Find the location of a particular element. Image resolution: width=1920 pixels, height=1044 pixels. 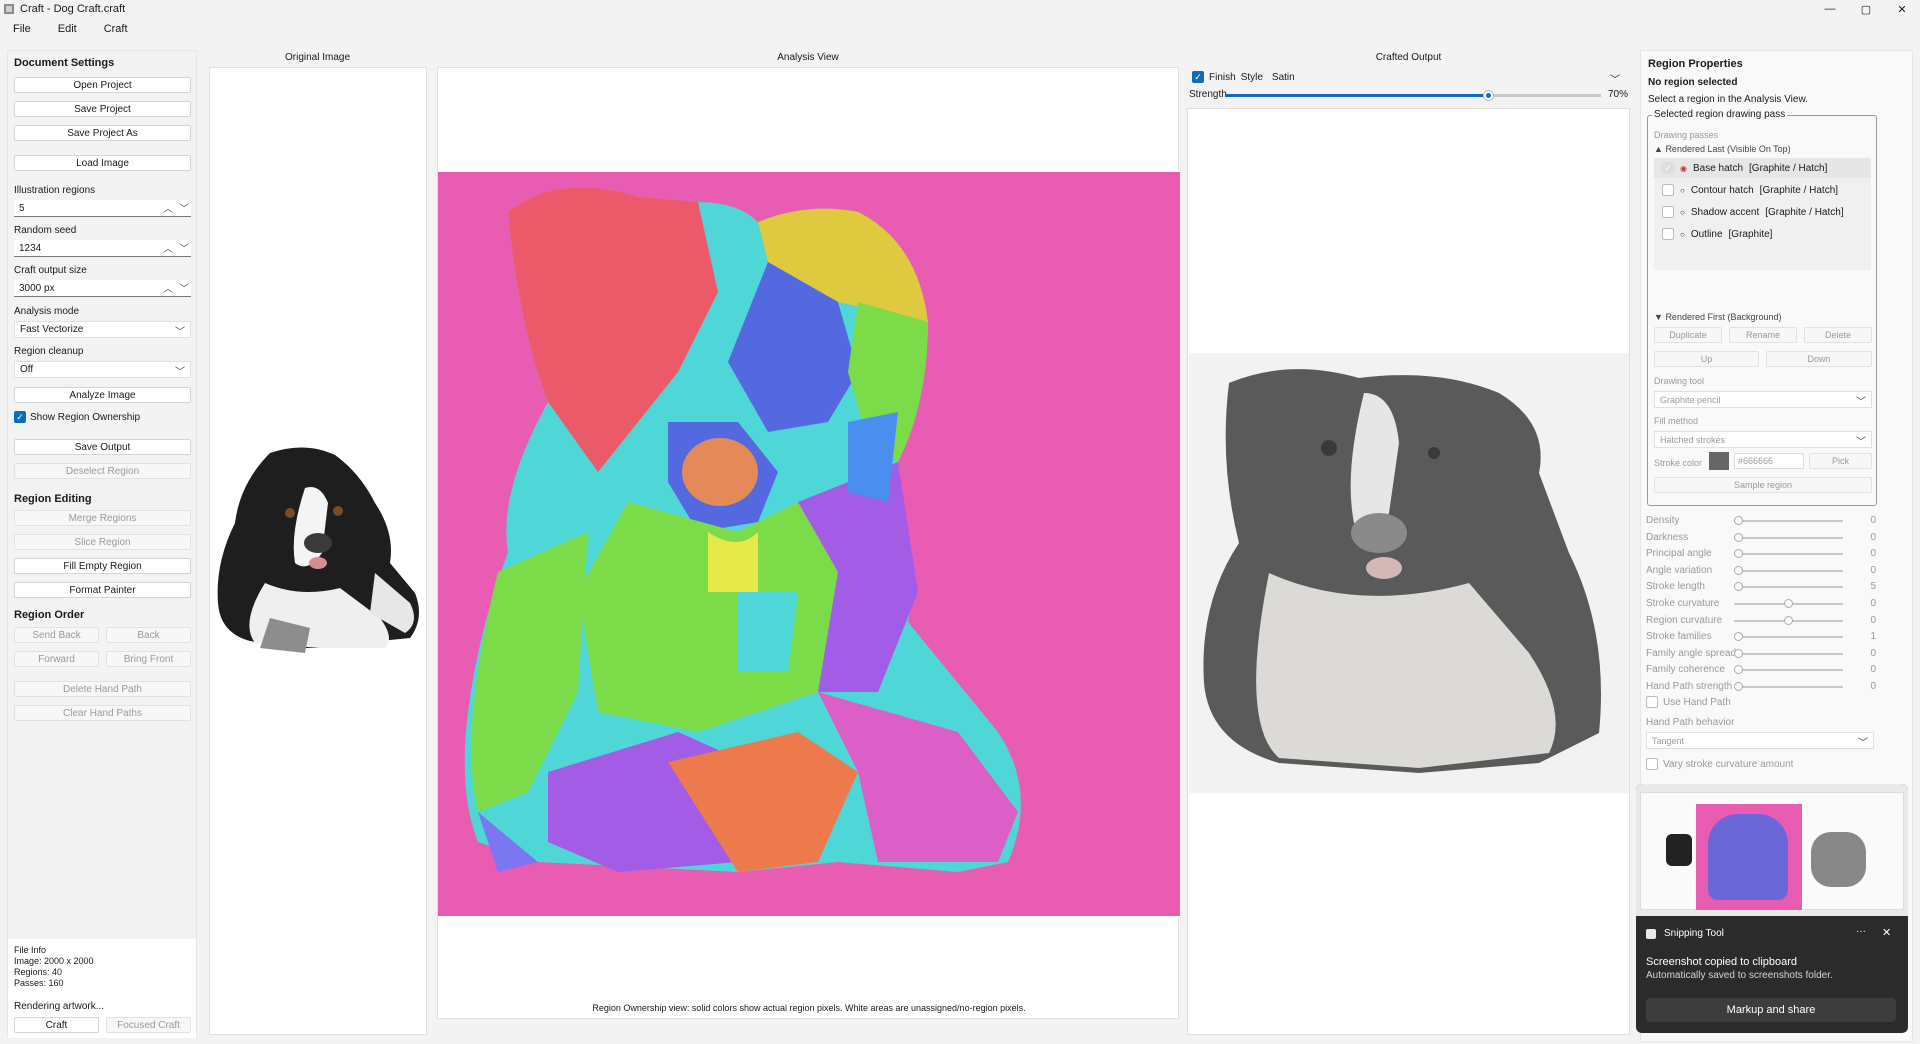

bring-front-button: Bring Front is located at coordinates (148, 659).